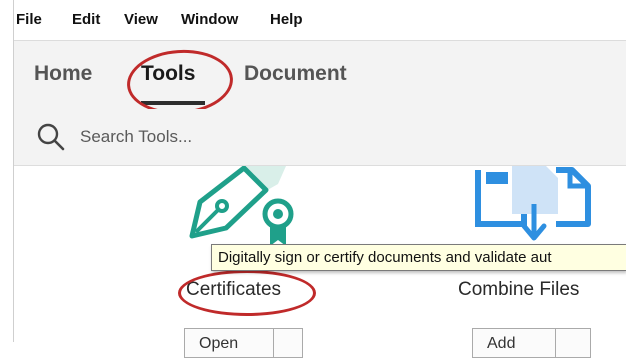 The height and width of the screenshot is (358, 626). What do you see at coordinates (286, 19) in the screenshot?
I see `menu-help: Help` at bounding box center [286, 19].